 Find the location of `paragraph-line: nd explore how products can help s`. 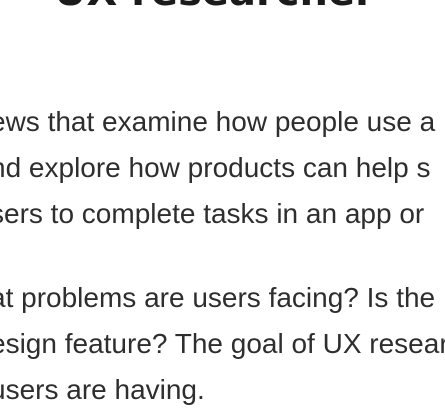

paragraph-line: nd explore how products can help s is located at coordinates (215, 167).